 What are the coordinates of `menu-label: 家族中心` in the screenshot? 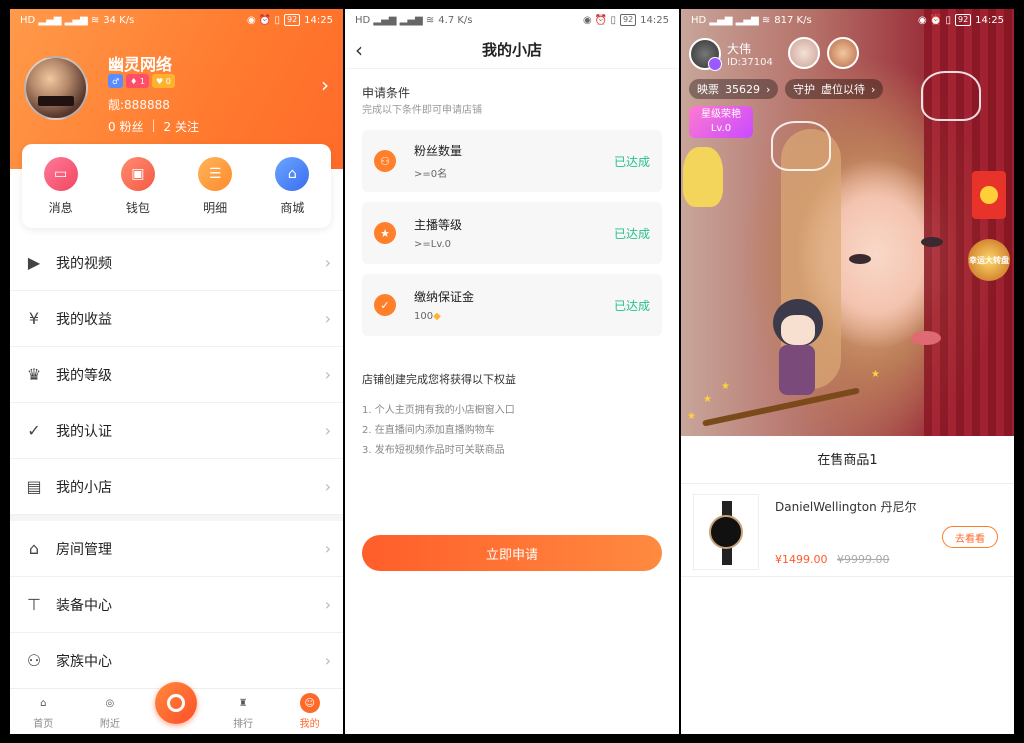 It's located at (84, 661).